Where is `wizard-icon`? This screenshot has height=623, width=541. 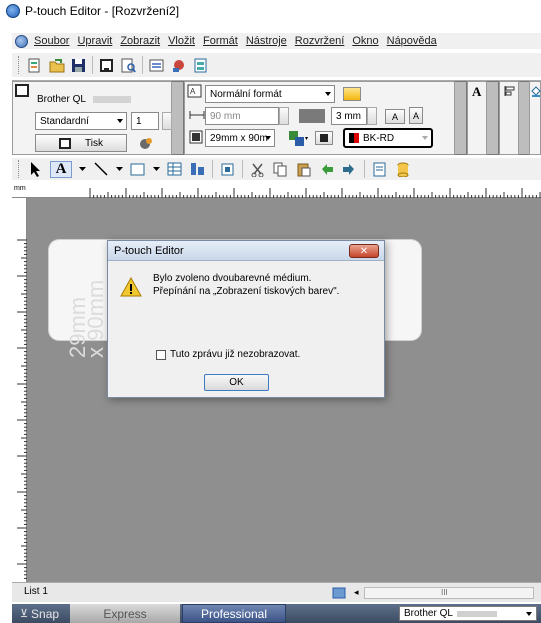
wizard-icon is located at coordinates (178, 65).